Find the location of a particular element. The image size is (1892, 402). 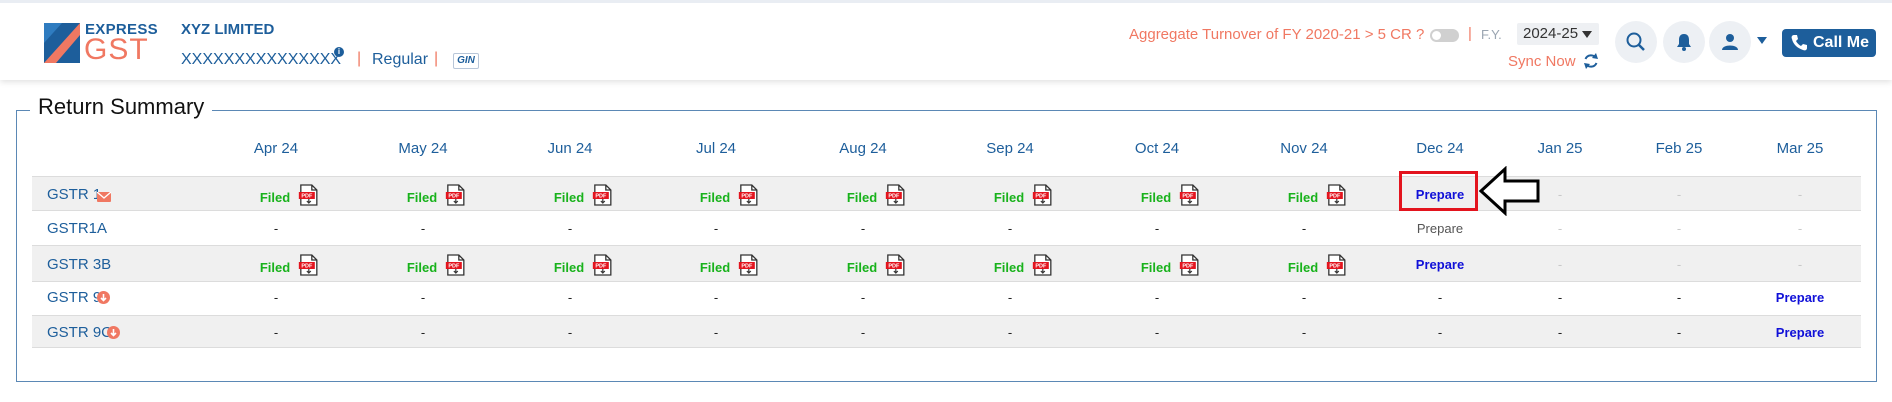

call-me-button: Call Me is located at coordinates (1829, 43).